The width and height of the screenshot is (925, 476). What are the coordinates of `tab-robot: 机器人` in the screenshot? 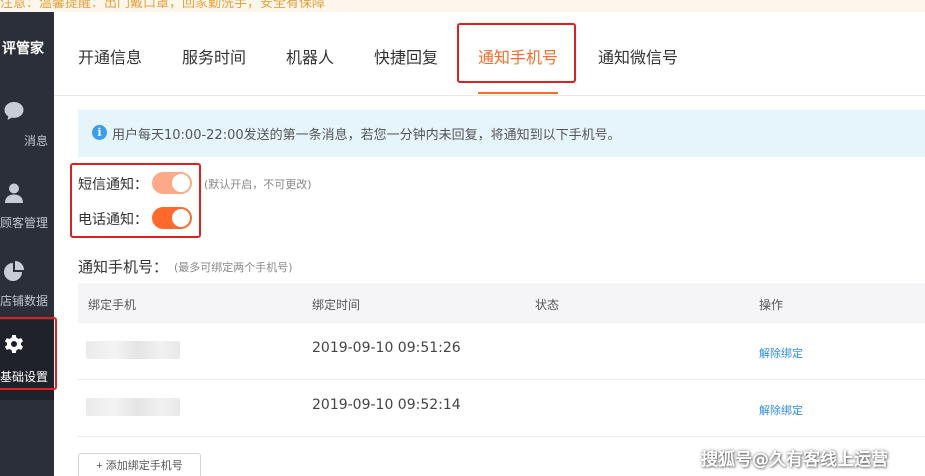 It's located at (310, 56).